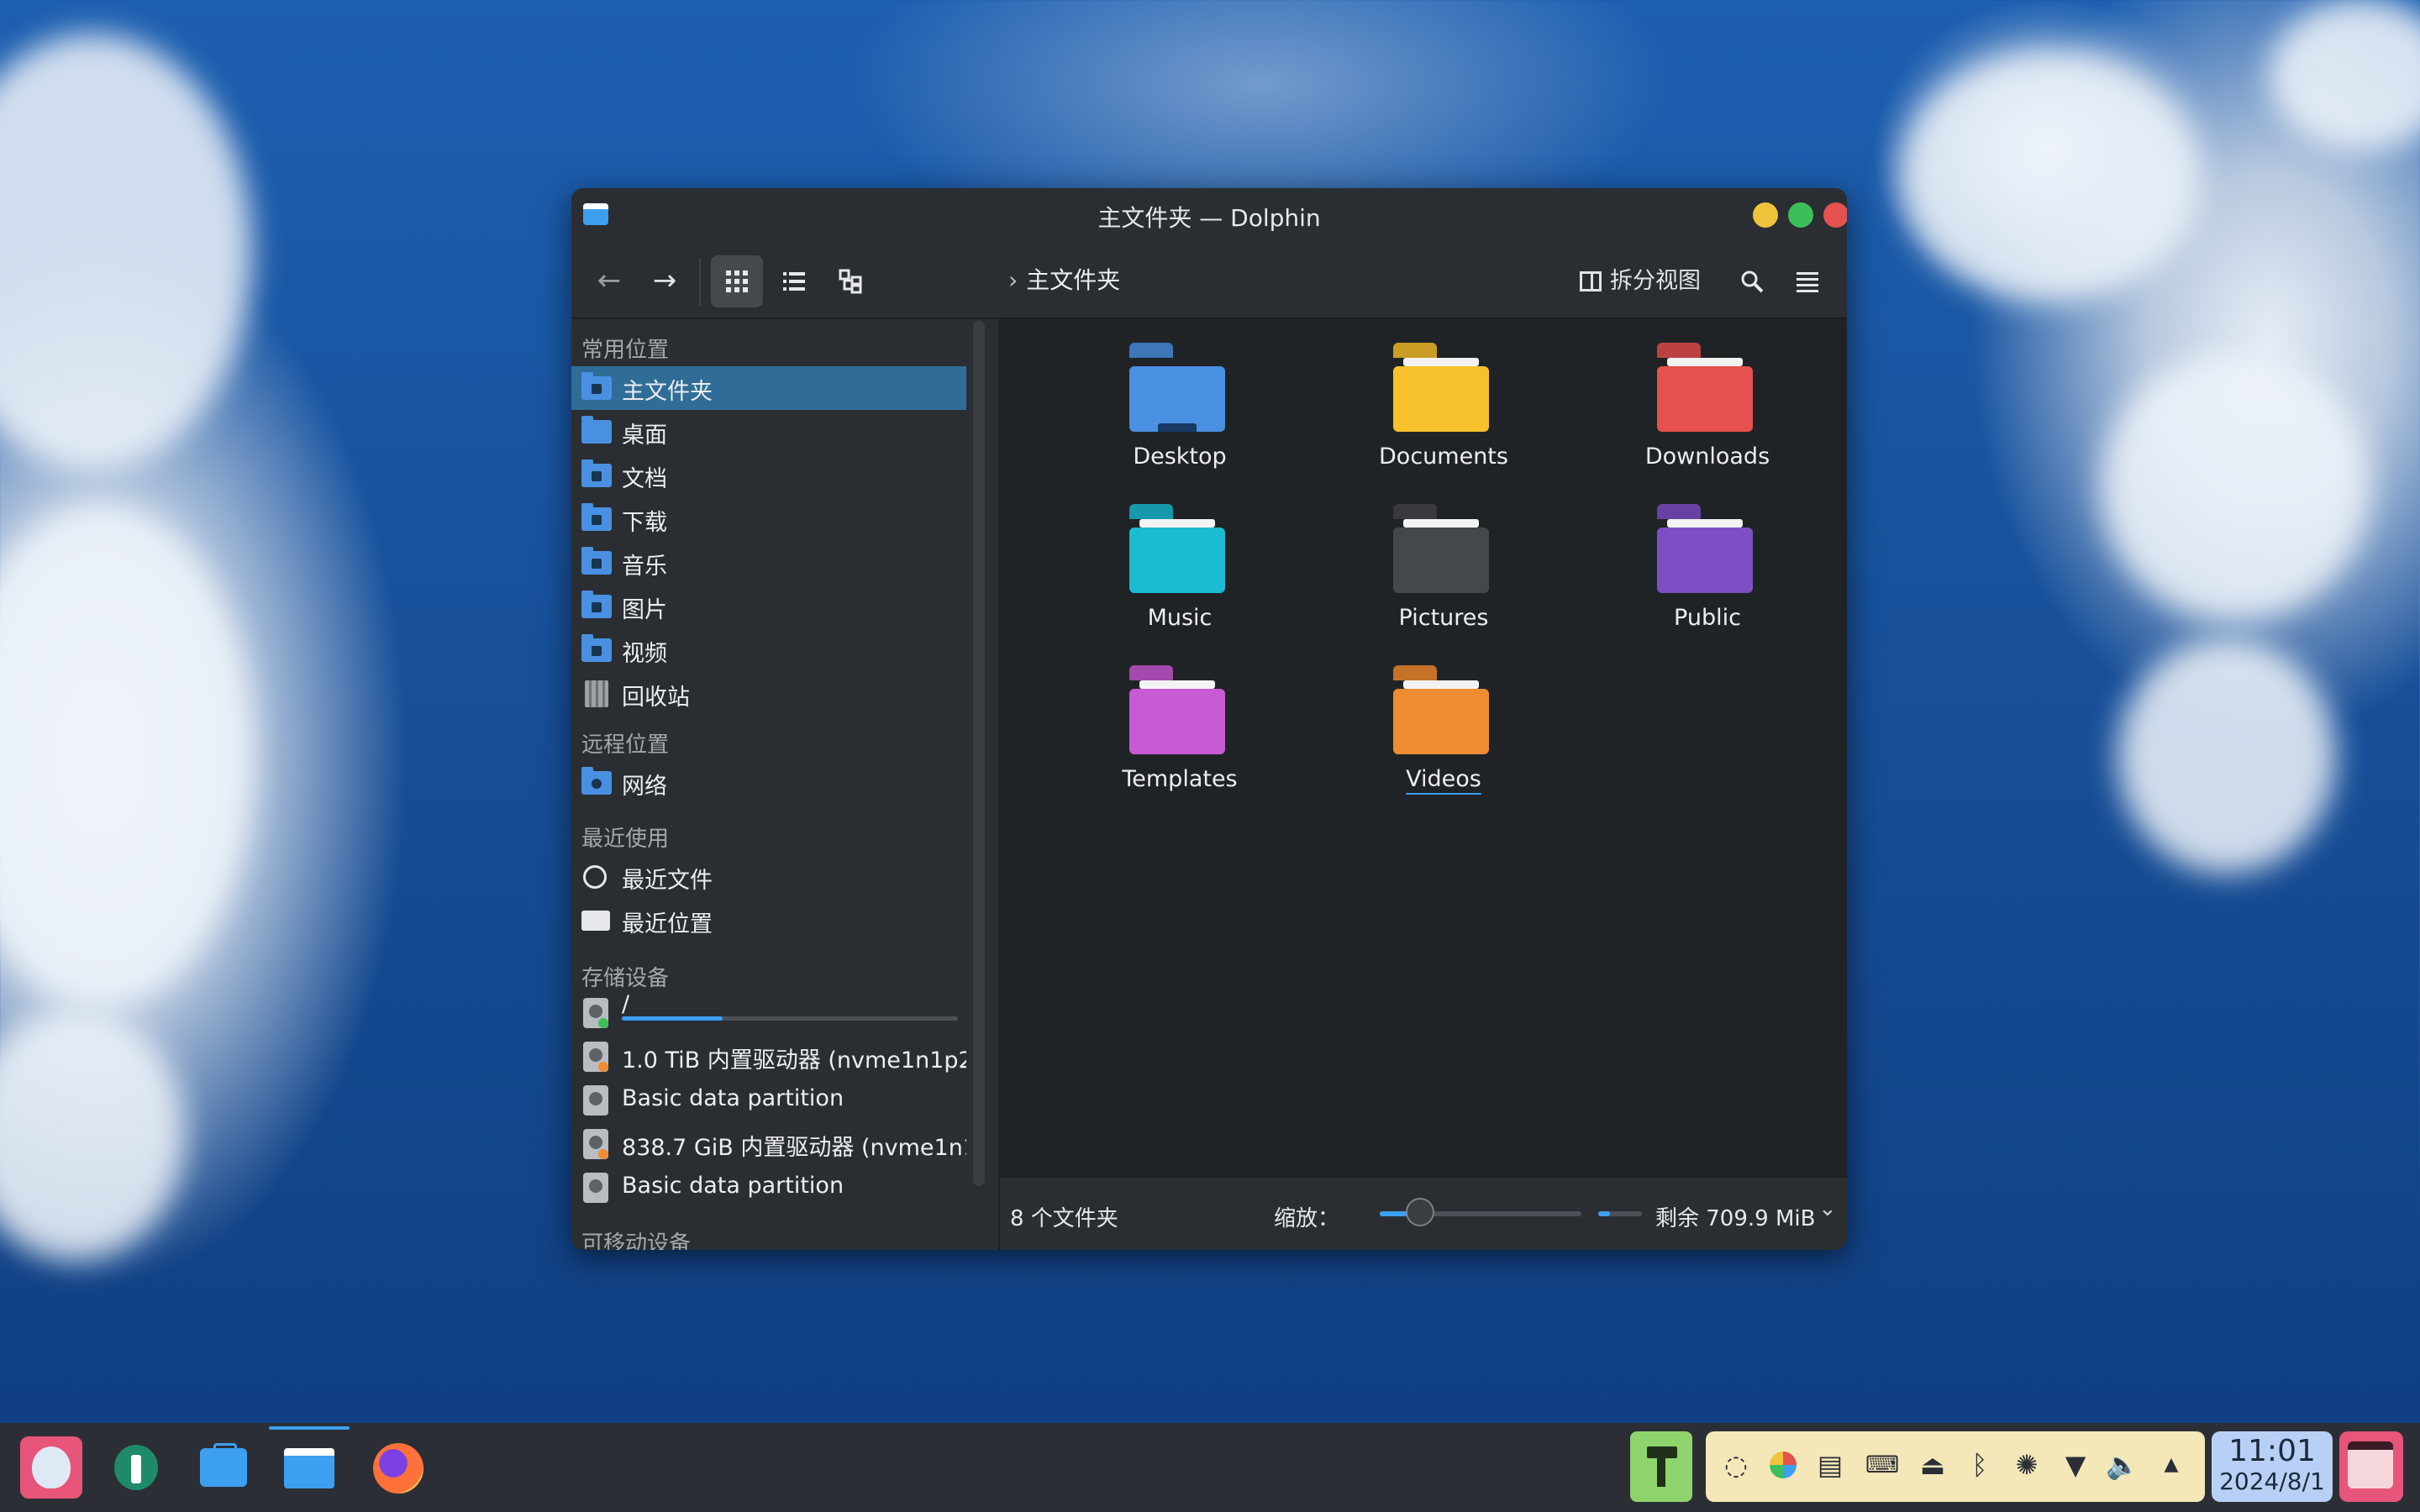  I want to click on status-bar: 8 个文件夹 缩放： 剩余 709.9 MiB ⌄, so click(1423, 1213).